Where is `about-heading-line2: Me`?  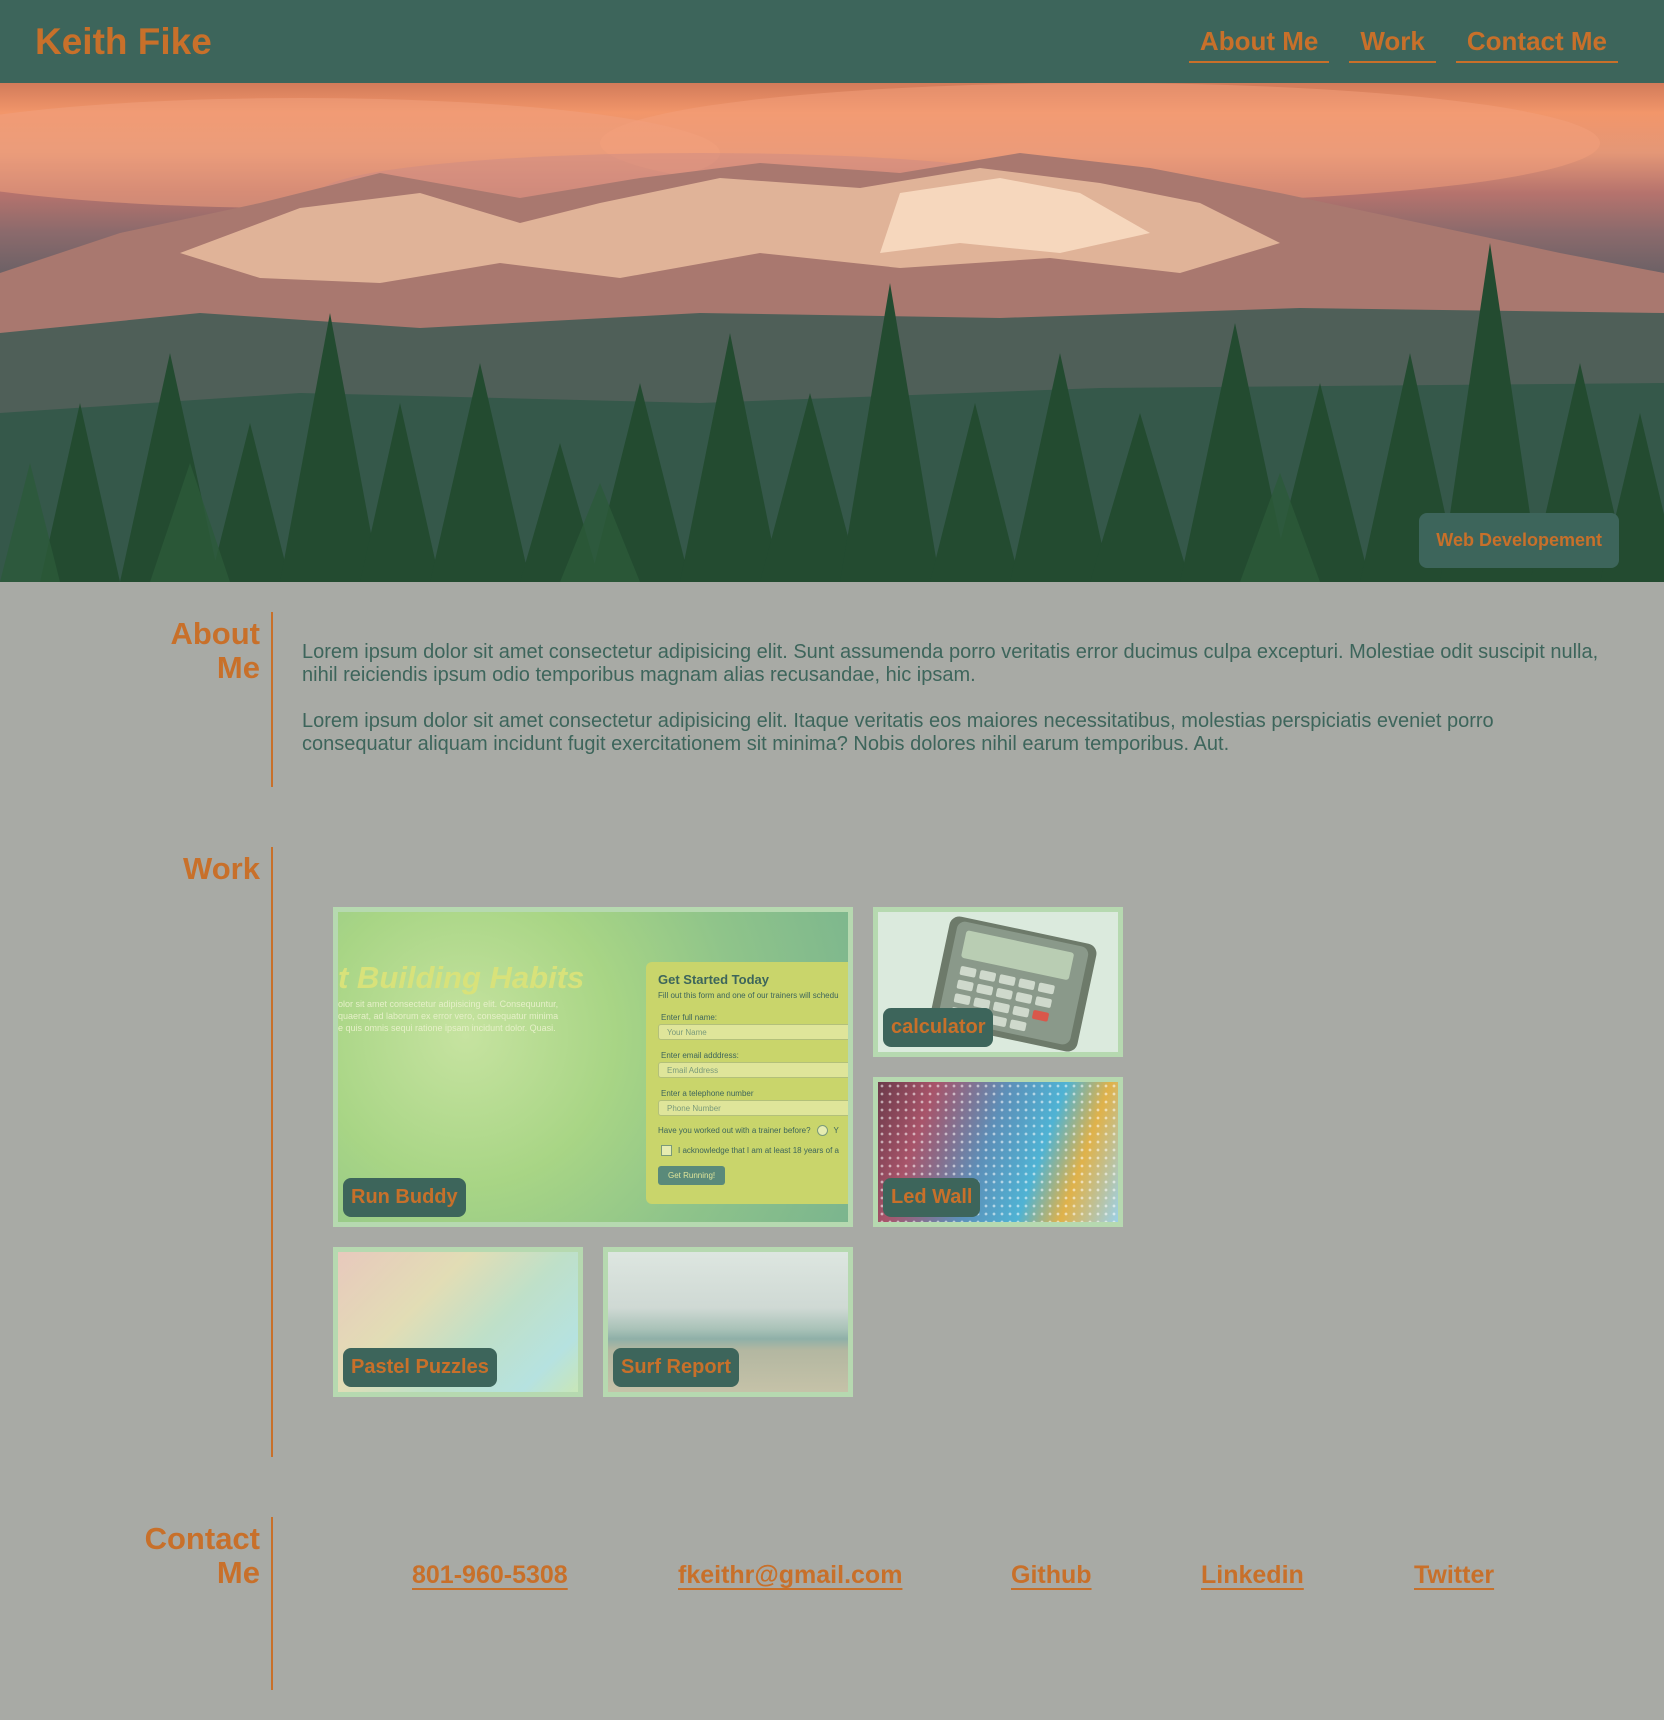 about-heading-line2: Me is located at coordinates (238, 667).